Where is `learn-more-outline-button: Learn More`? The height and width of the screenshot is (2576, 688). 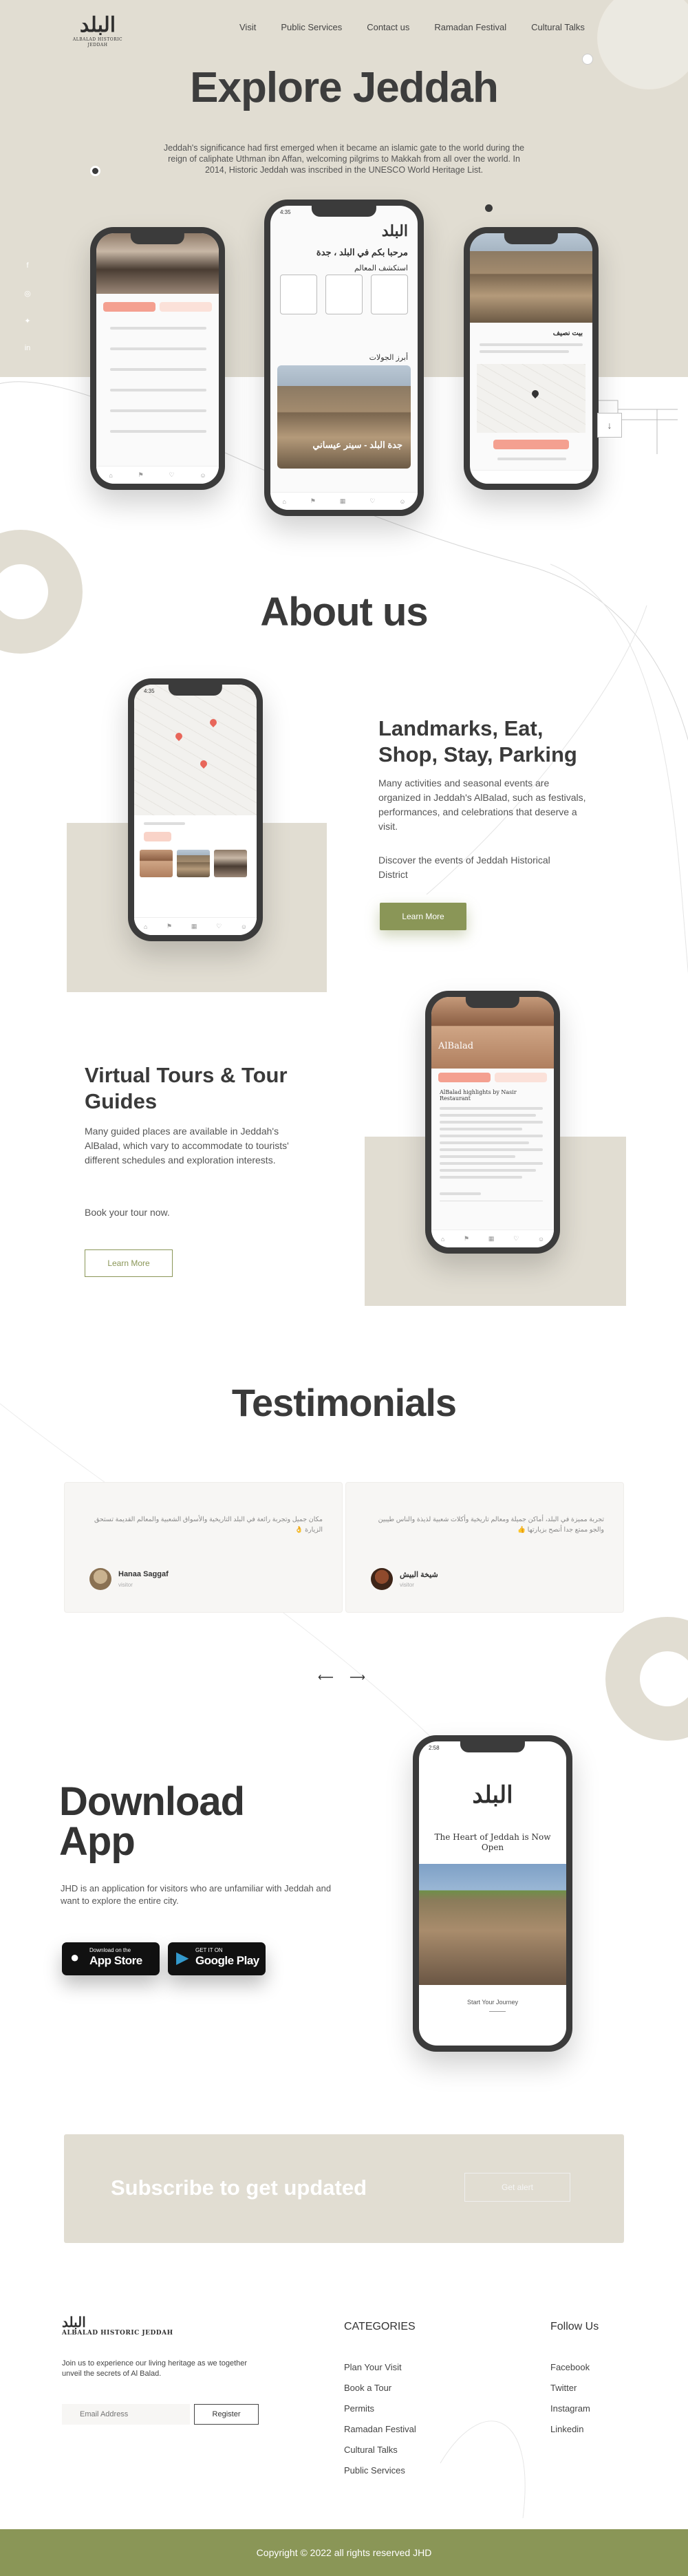
learn-more-outline-button: Learn More is located at coordinates (129, 1263).